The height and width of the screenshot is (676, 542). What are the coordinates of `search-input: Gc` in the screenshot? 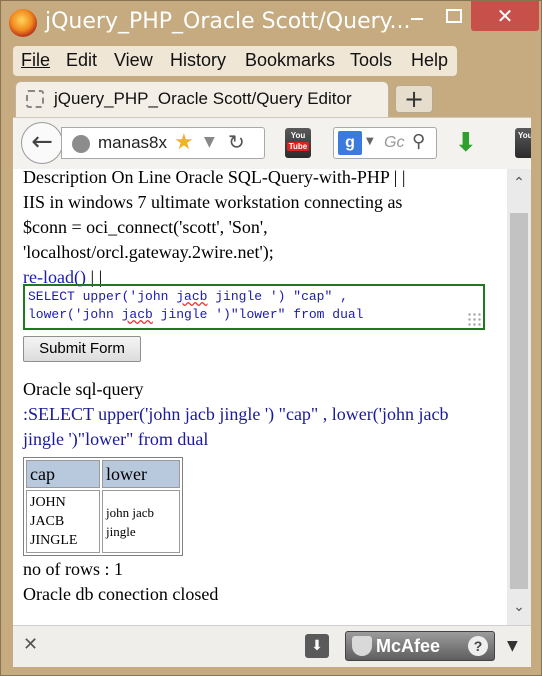 It's located at (394, 143).